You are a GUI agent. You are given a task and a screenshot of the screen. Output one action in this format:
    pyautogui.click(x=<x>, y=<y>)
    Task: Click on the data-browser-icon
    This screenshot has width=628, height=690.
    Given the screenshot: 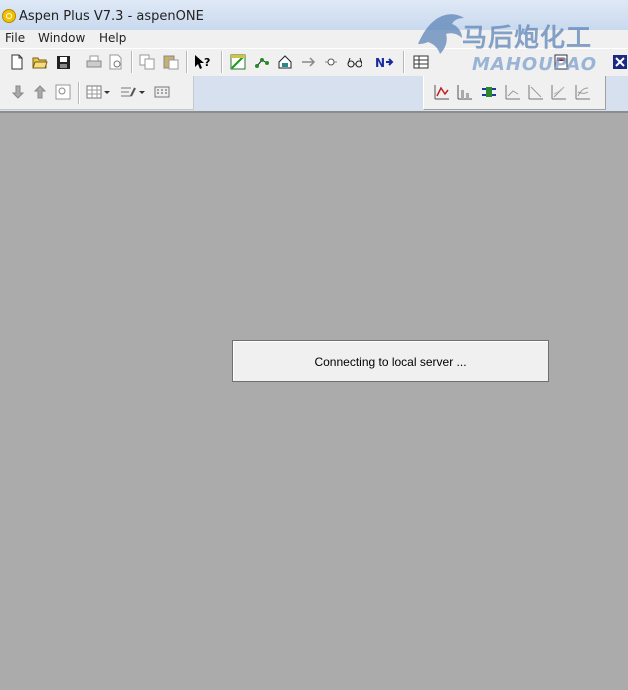 What is the action you would take?
    pyautogui.click(x=238, y=62)
    